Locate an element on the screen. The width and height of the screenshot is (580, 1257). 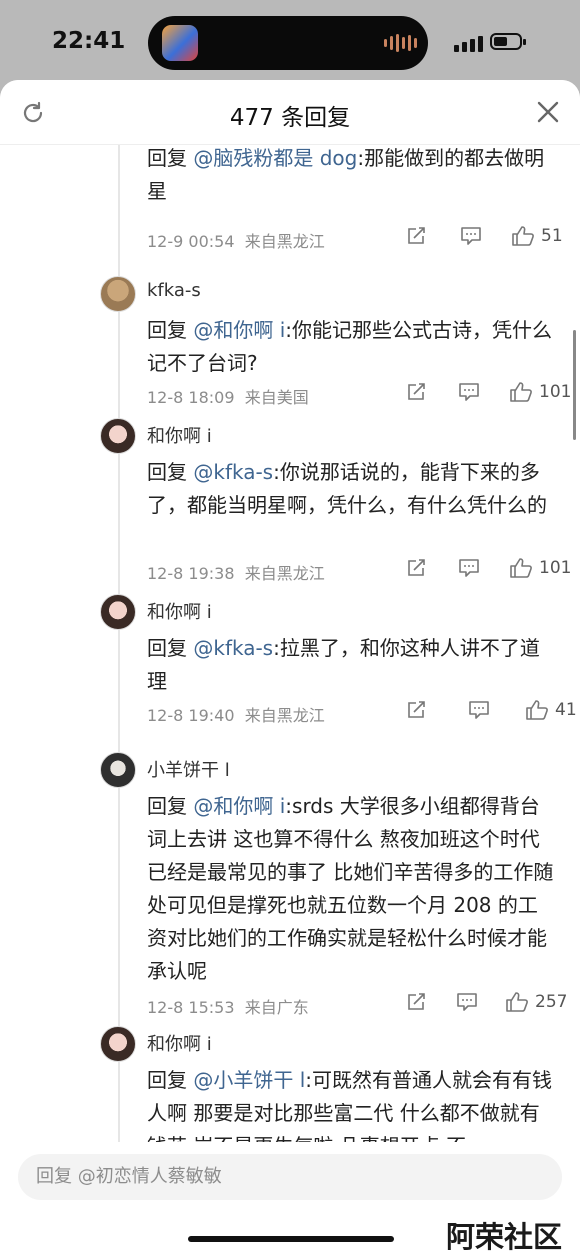
reply-content: 回复 @脑残粉都是 dog:那能做到的都去做明星 is located at coordinates (346, 174).